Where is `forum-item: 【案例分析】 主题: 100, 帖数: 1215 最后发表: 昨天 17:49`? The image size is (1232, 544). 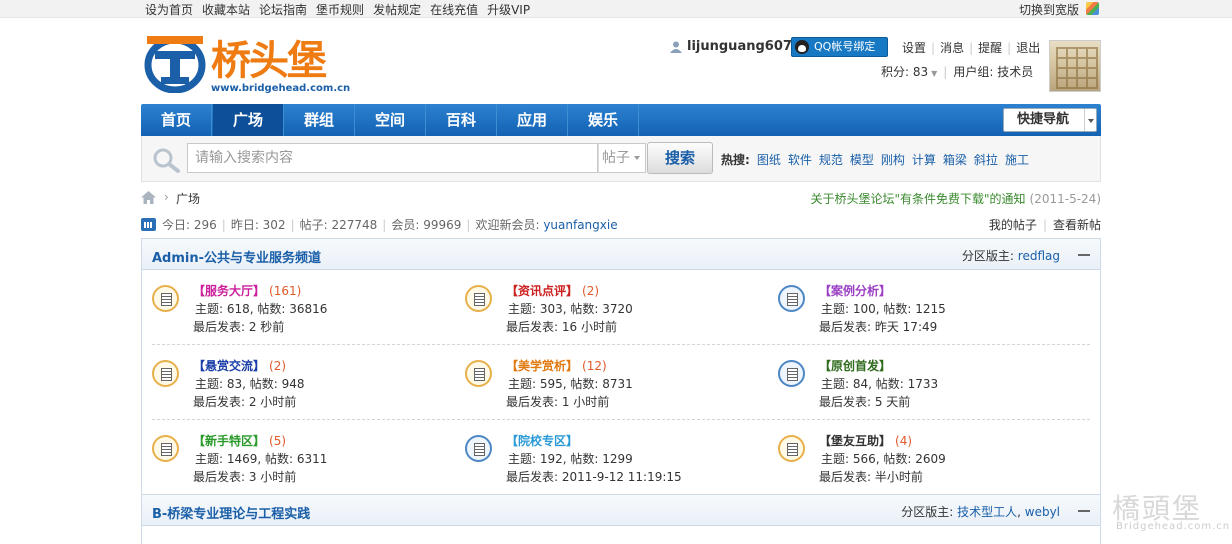
forum-item: 【案例分析】 主题: 100, 帖数: 1215 最后发表: 昨天 17:49 is located at coordinates (928, 312).